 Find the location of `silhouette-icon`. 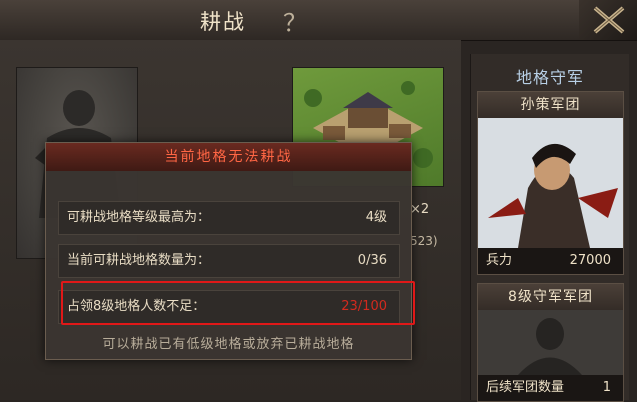

silhouette-icon is located at coordinates (550, 342).